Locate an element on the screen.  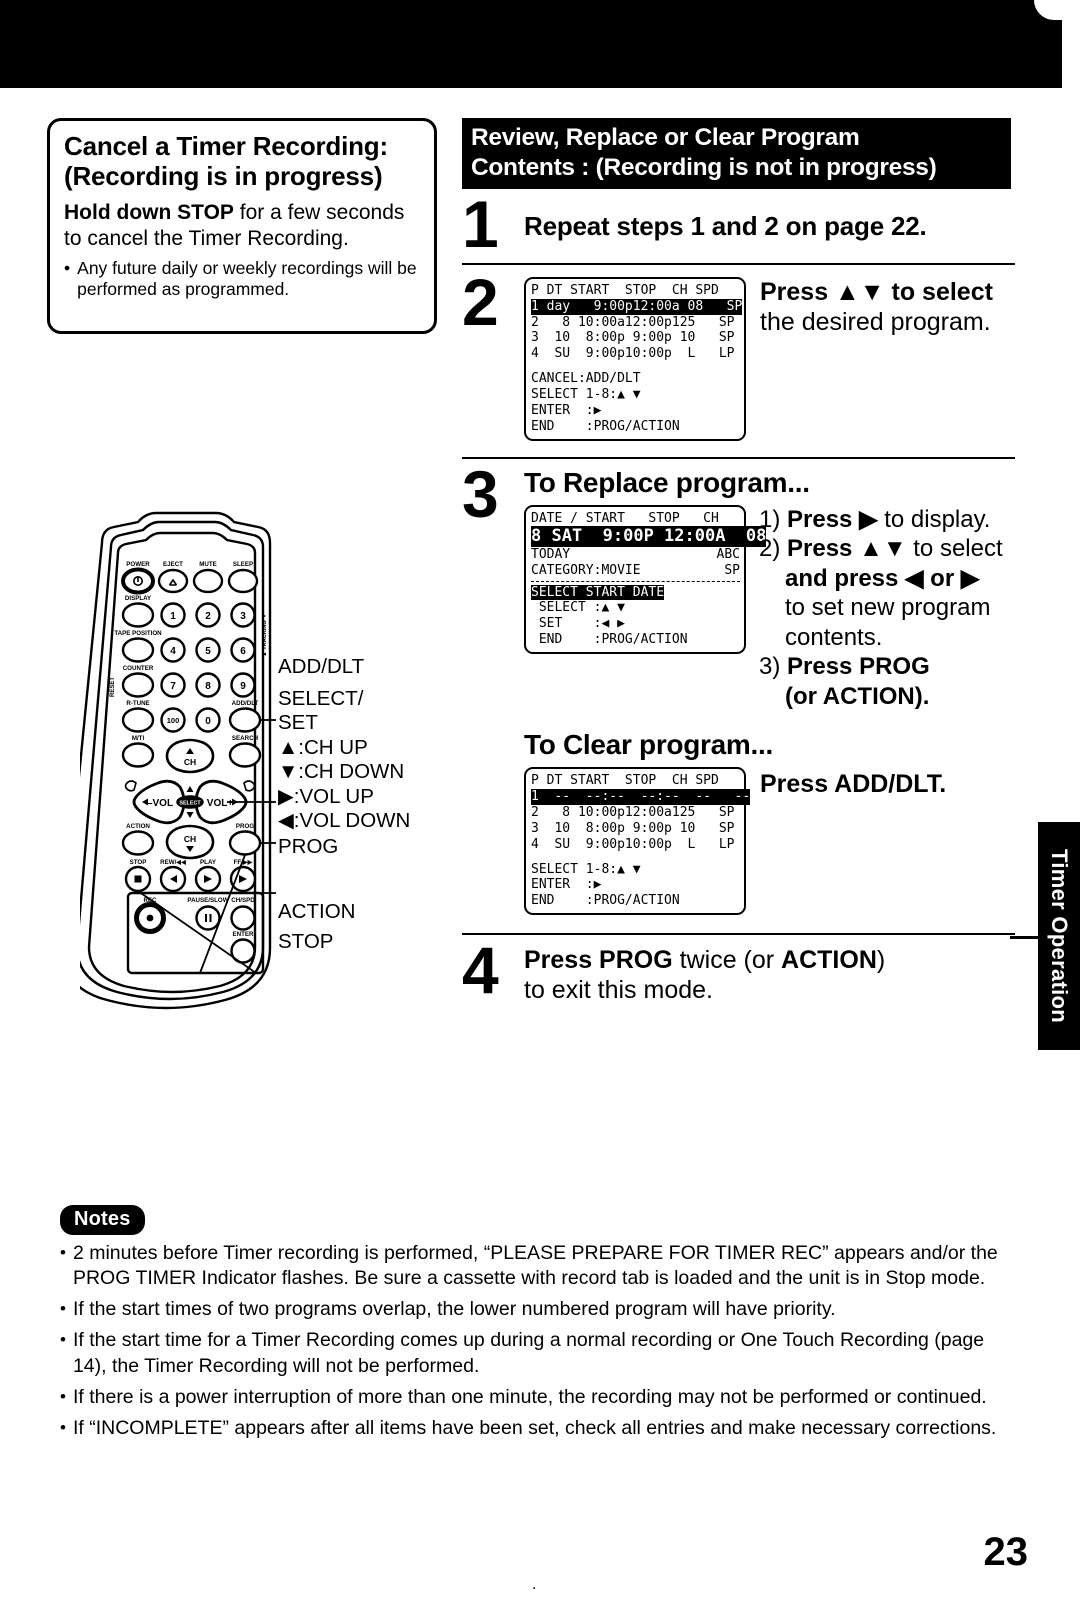
callout-vol-up: ▶:VOL UP is located at coordinates (326, 796).